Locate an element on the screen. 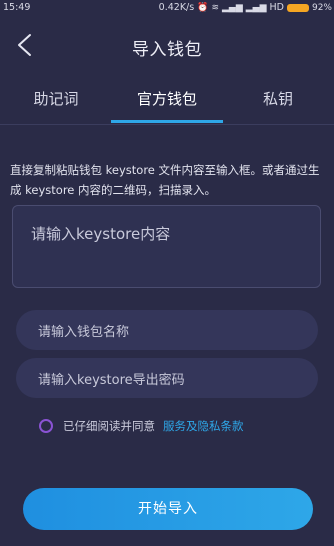  agreement-text: 已仔细阅读并同意 is located at coordinates (109, 426).